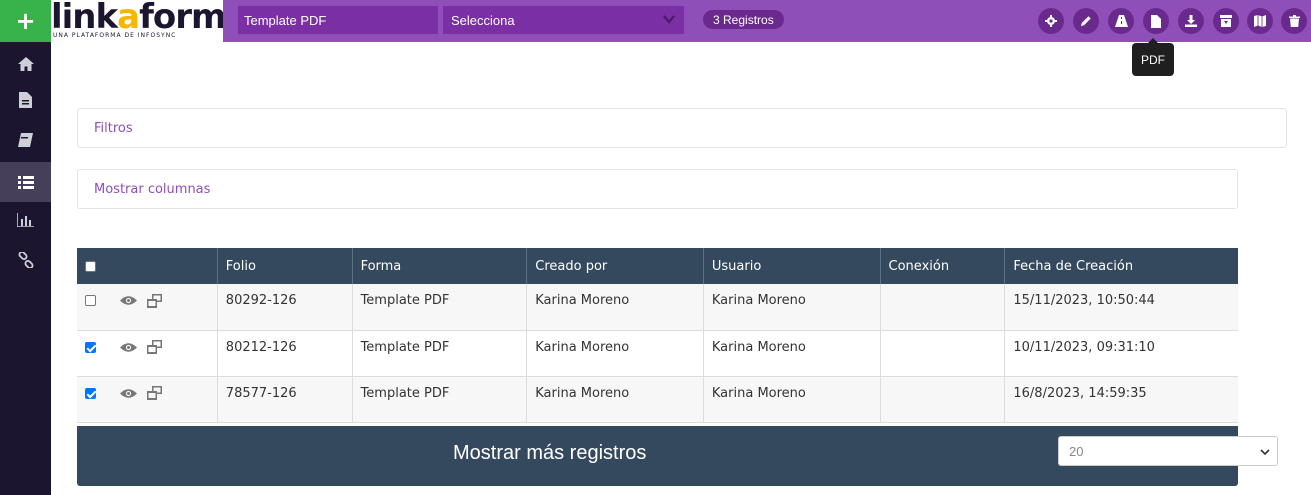  I want to click on logo: linkaform UNA PLATAFORMA DE INFOSYNC, so click(137, 21).